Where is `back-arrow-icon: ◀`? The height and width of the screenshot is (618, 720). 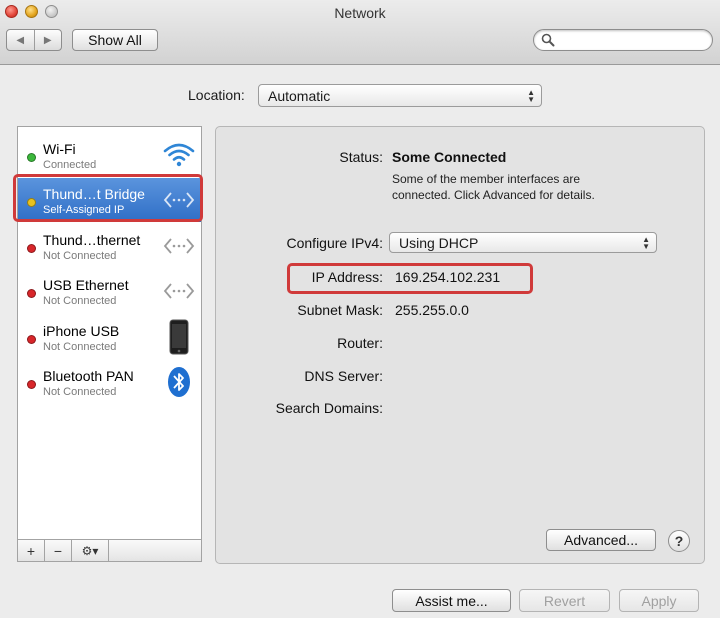
back-arrow-icon: ◀ is located at coordinates (20, 40).